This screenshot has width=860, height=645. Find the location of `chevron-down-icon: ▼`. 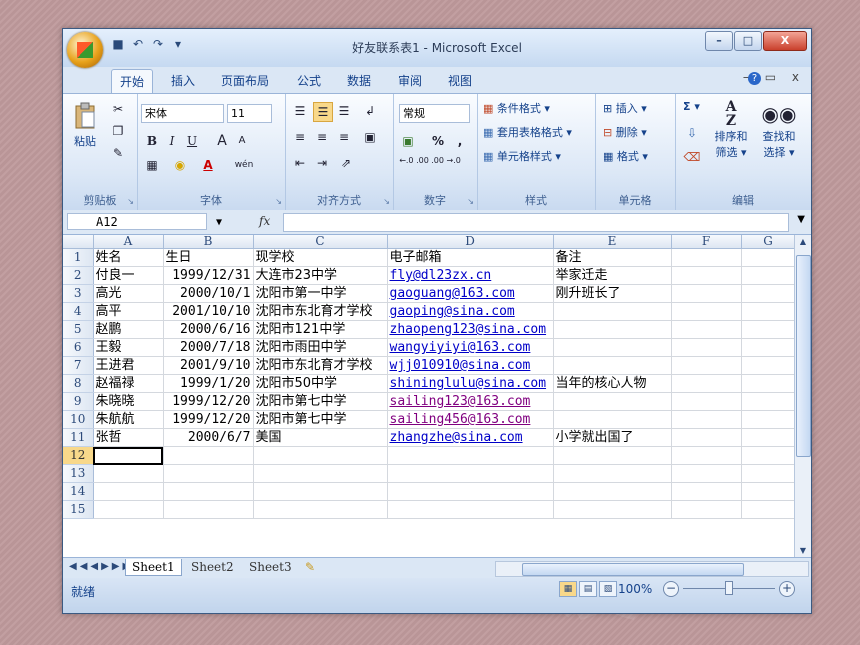

chevron-down-icon: ▼ is located at coordinates (219, 222).